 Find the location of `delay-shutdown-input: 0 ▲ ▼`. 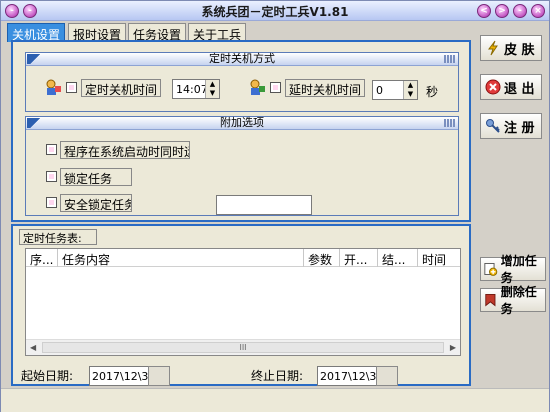

delay-shutdown-input: 0 ▲ ▼ is located at coordinates (395, 90).